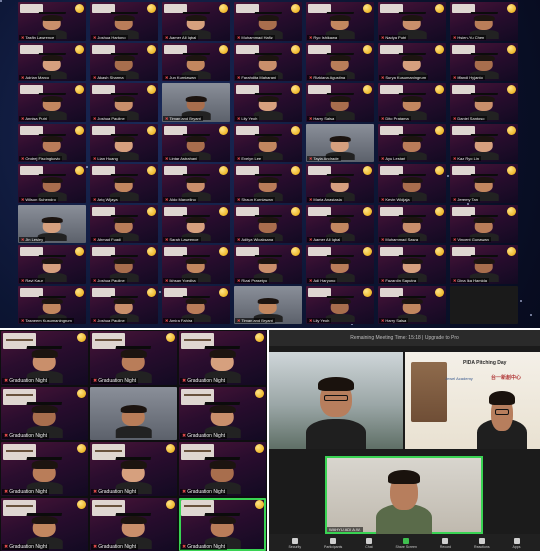 The image size is (540, 551). I want to click on participant-tile: ✖Ikhsan Yoedha, so click(196, 264).